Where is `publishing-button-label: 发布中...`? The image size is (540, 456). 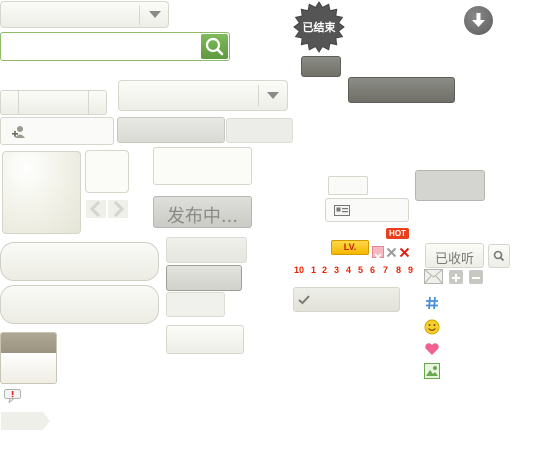
publishing-button-label: 发布中... is located at coordinates (202, 216).